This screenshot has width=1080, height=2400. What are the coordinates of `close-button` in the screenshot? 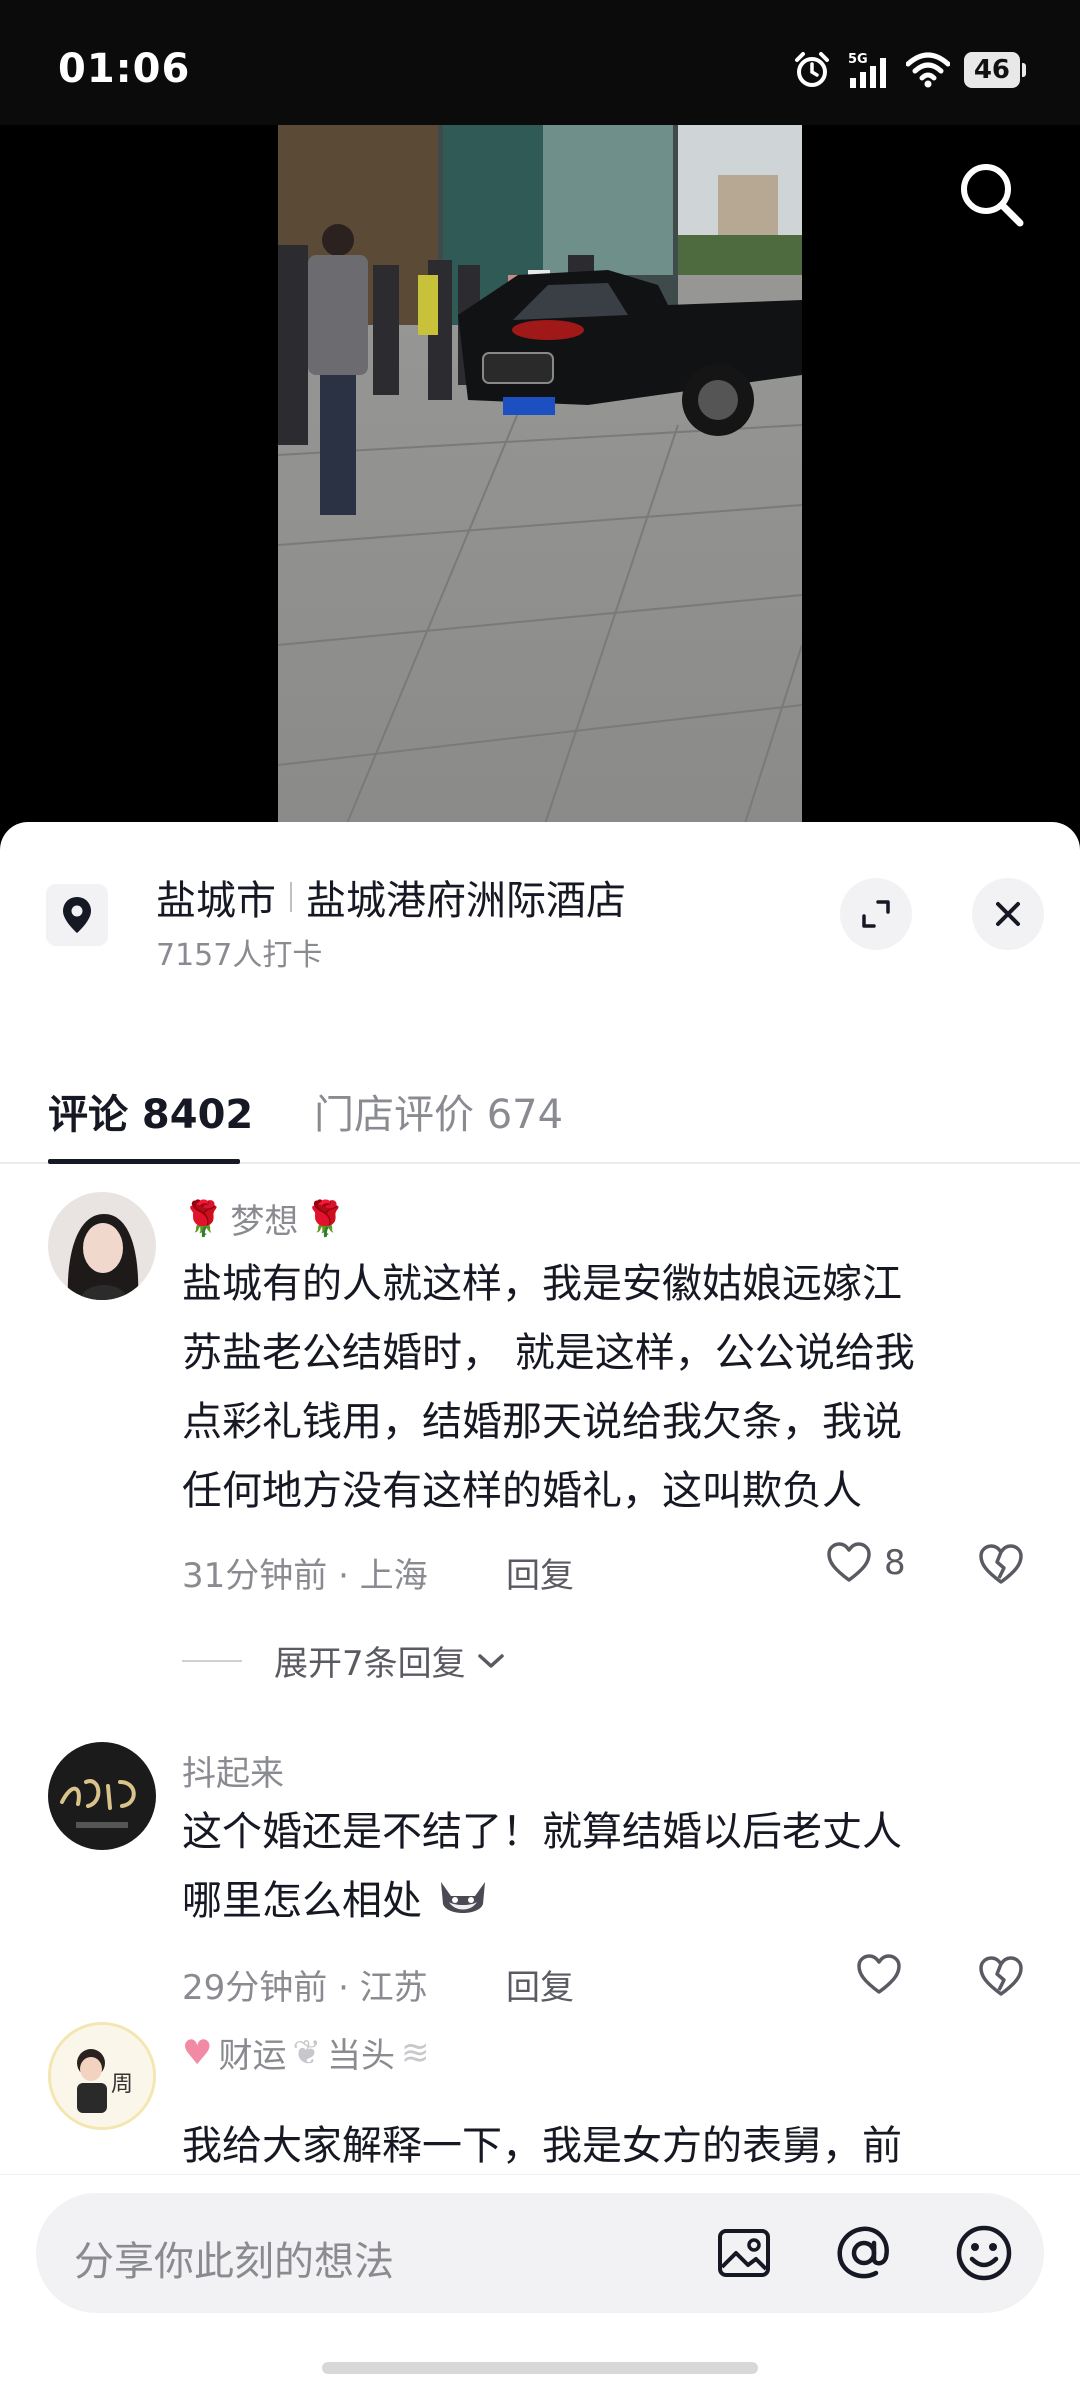 It's located at (1008, 914).